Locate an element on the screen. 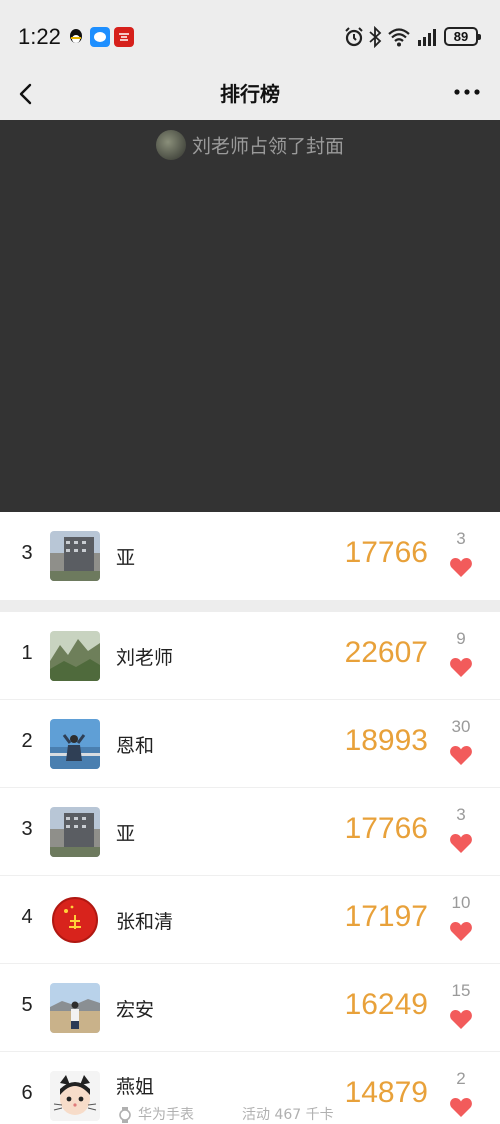 This screenshot has height=1124, width=500. section-gap is located at coordinates (250, 606).